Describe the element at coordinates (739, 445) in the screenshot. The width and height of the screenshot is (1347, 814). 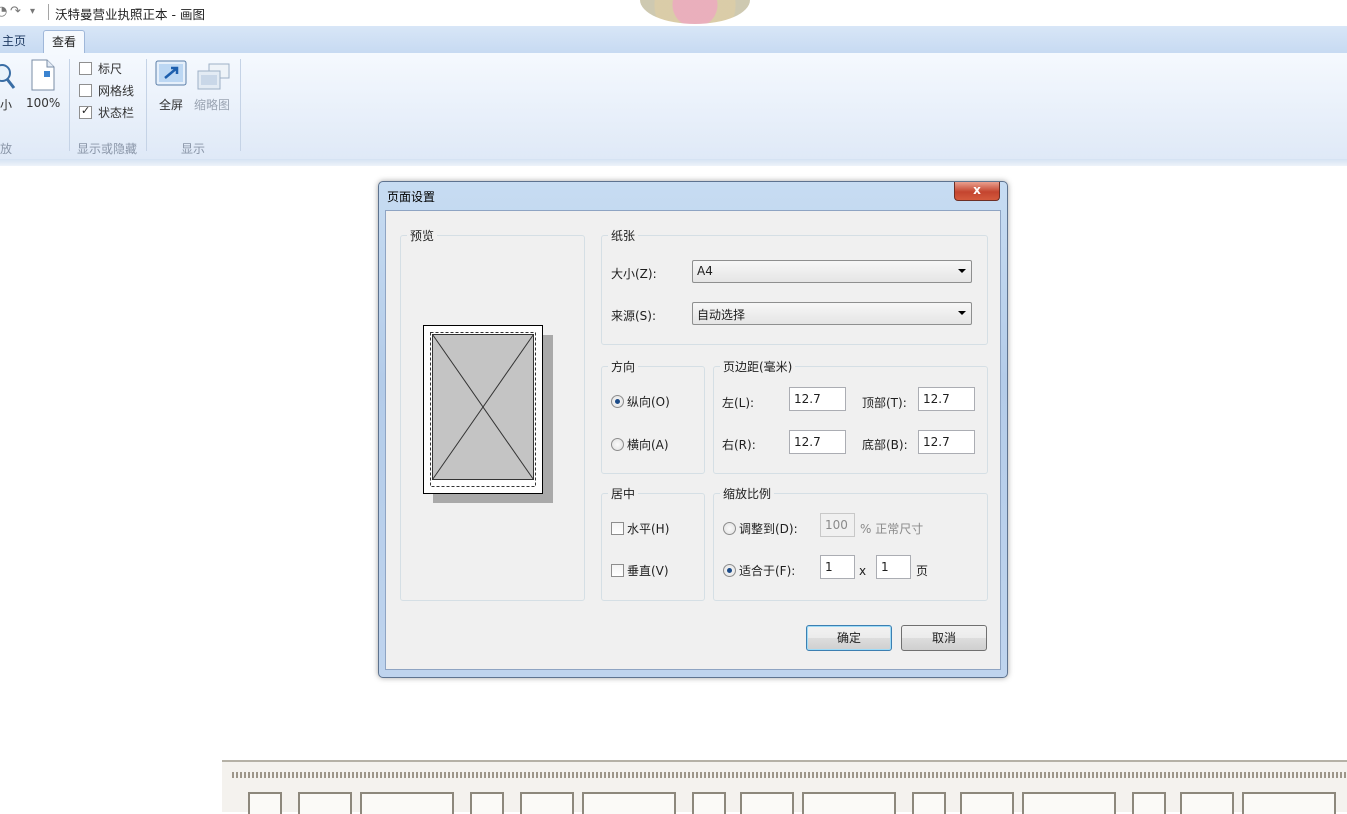
I see `margin-right-label: 右(R):` at that location.